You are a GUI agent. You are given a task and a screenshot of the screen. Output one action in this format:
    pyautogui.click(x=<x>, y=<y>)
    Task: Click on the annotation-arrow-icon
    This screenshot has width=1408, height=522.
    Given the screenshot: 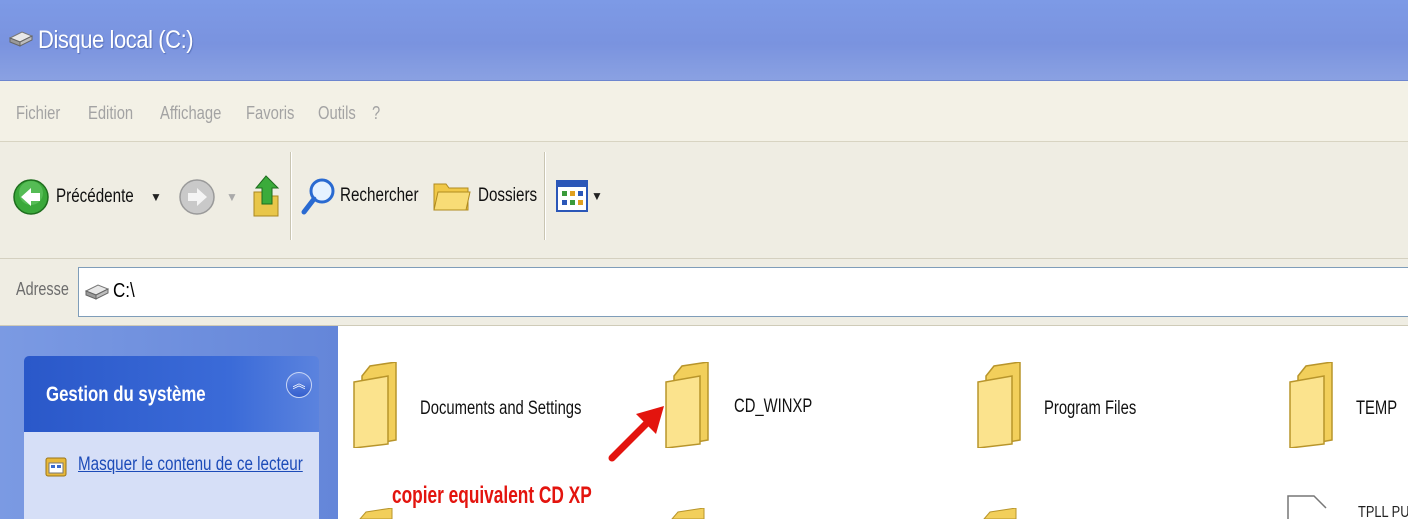 What is the action you would take?
    pyautogui.click(x=636, y=434)
    